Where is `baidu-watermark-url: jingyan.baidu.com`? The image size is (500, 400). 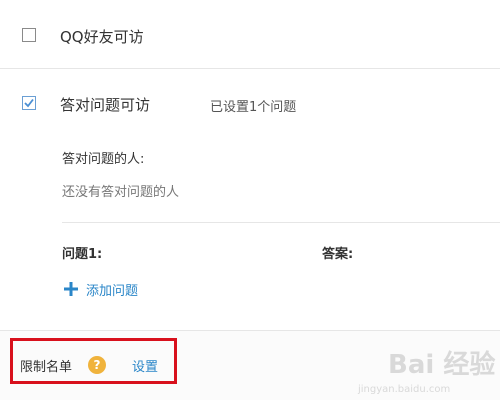 baidu-watermark-url: jingyan.baidu.com is located at coordinates (404, 389).